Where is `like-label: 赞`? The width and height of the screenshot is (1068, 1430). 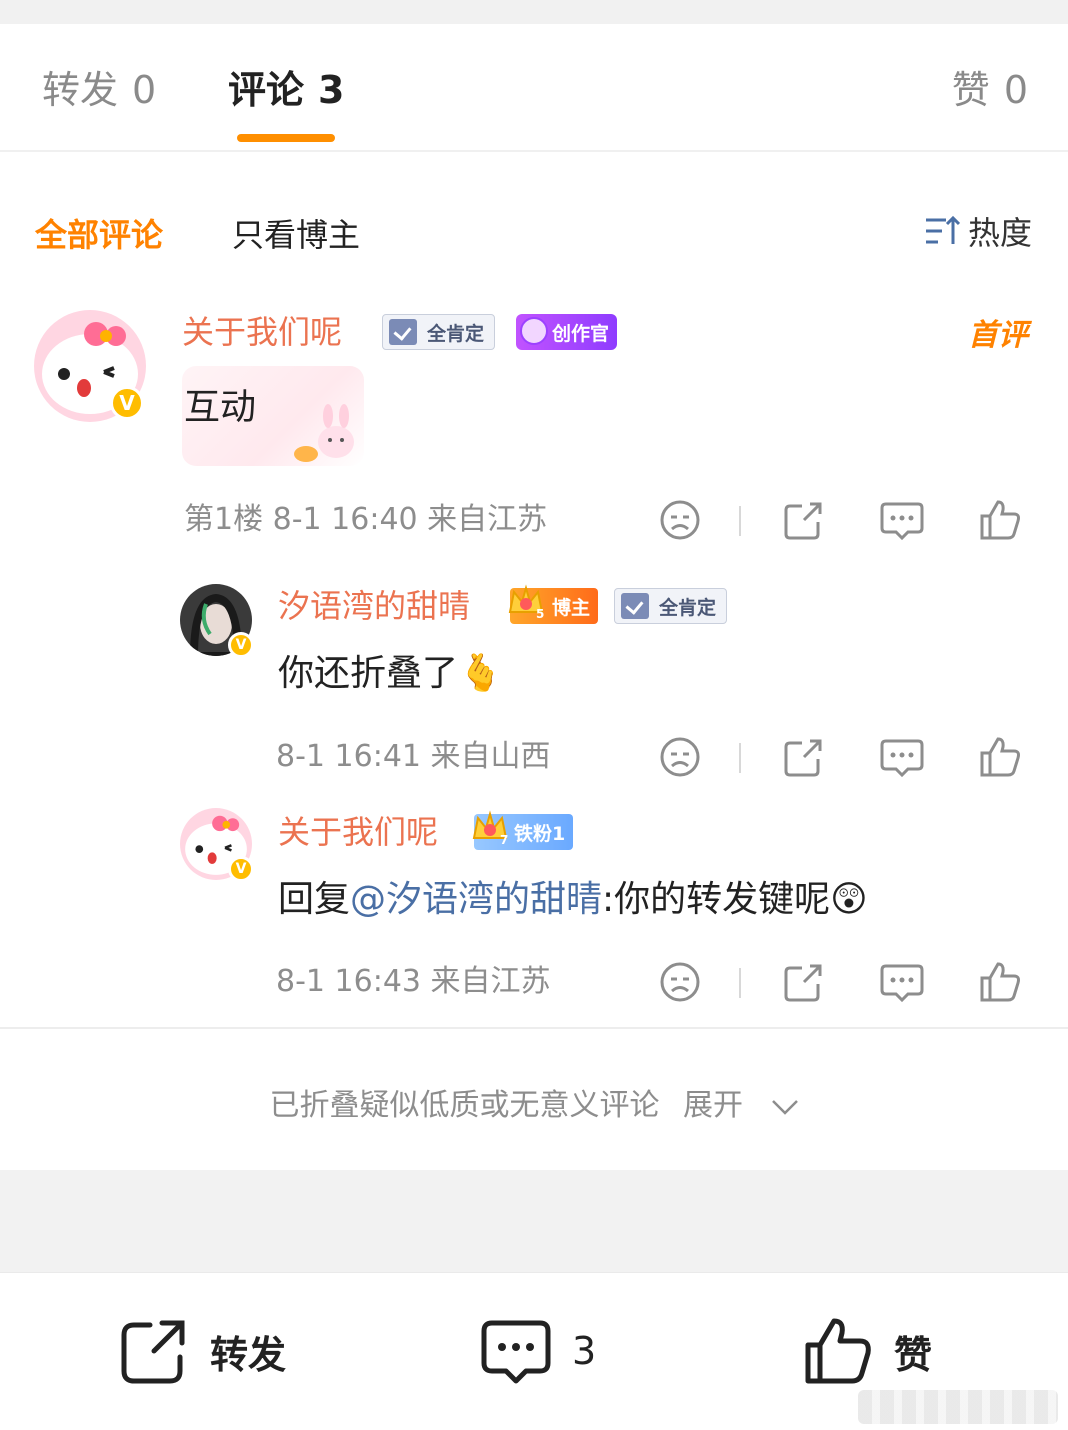
like-label: 赞 is located at coordinates (913, 1354).